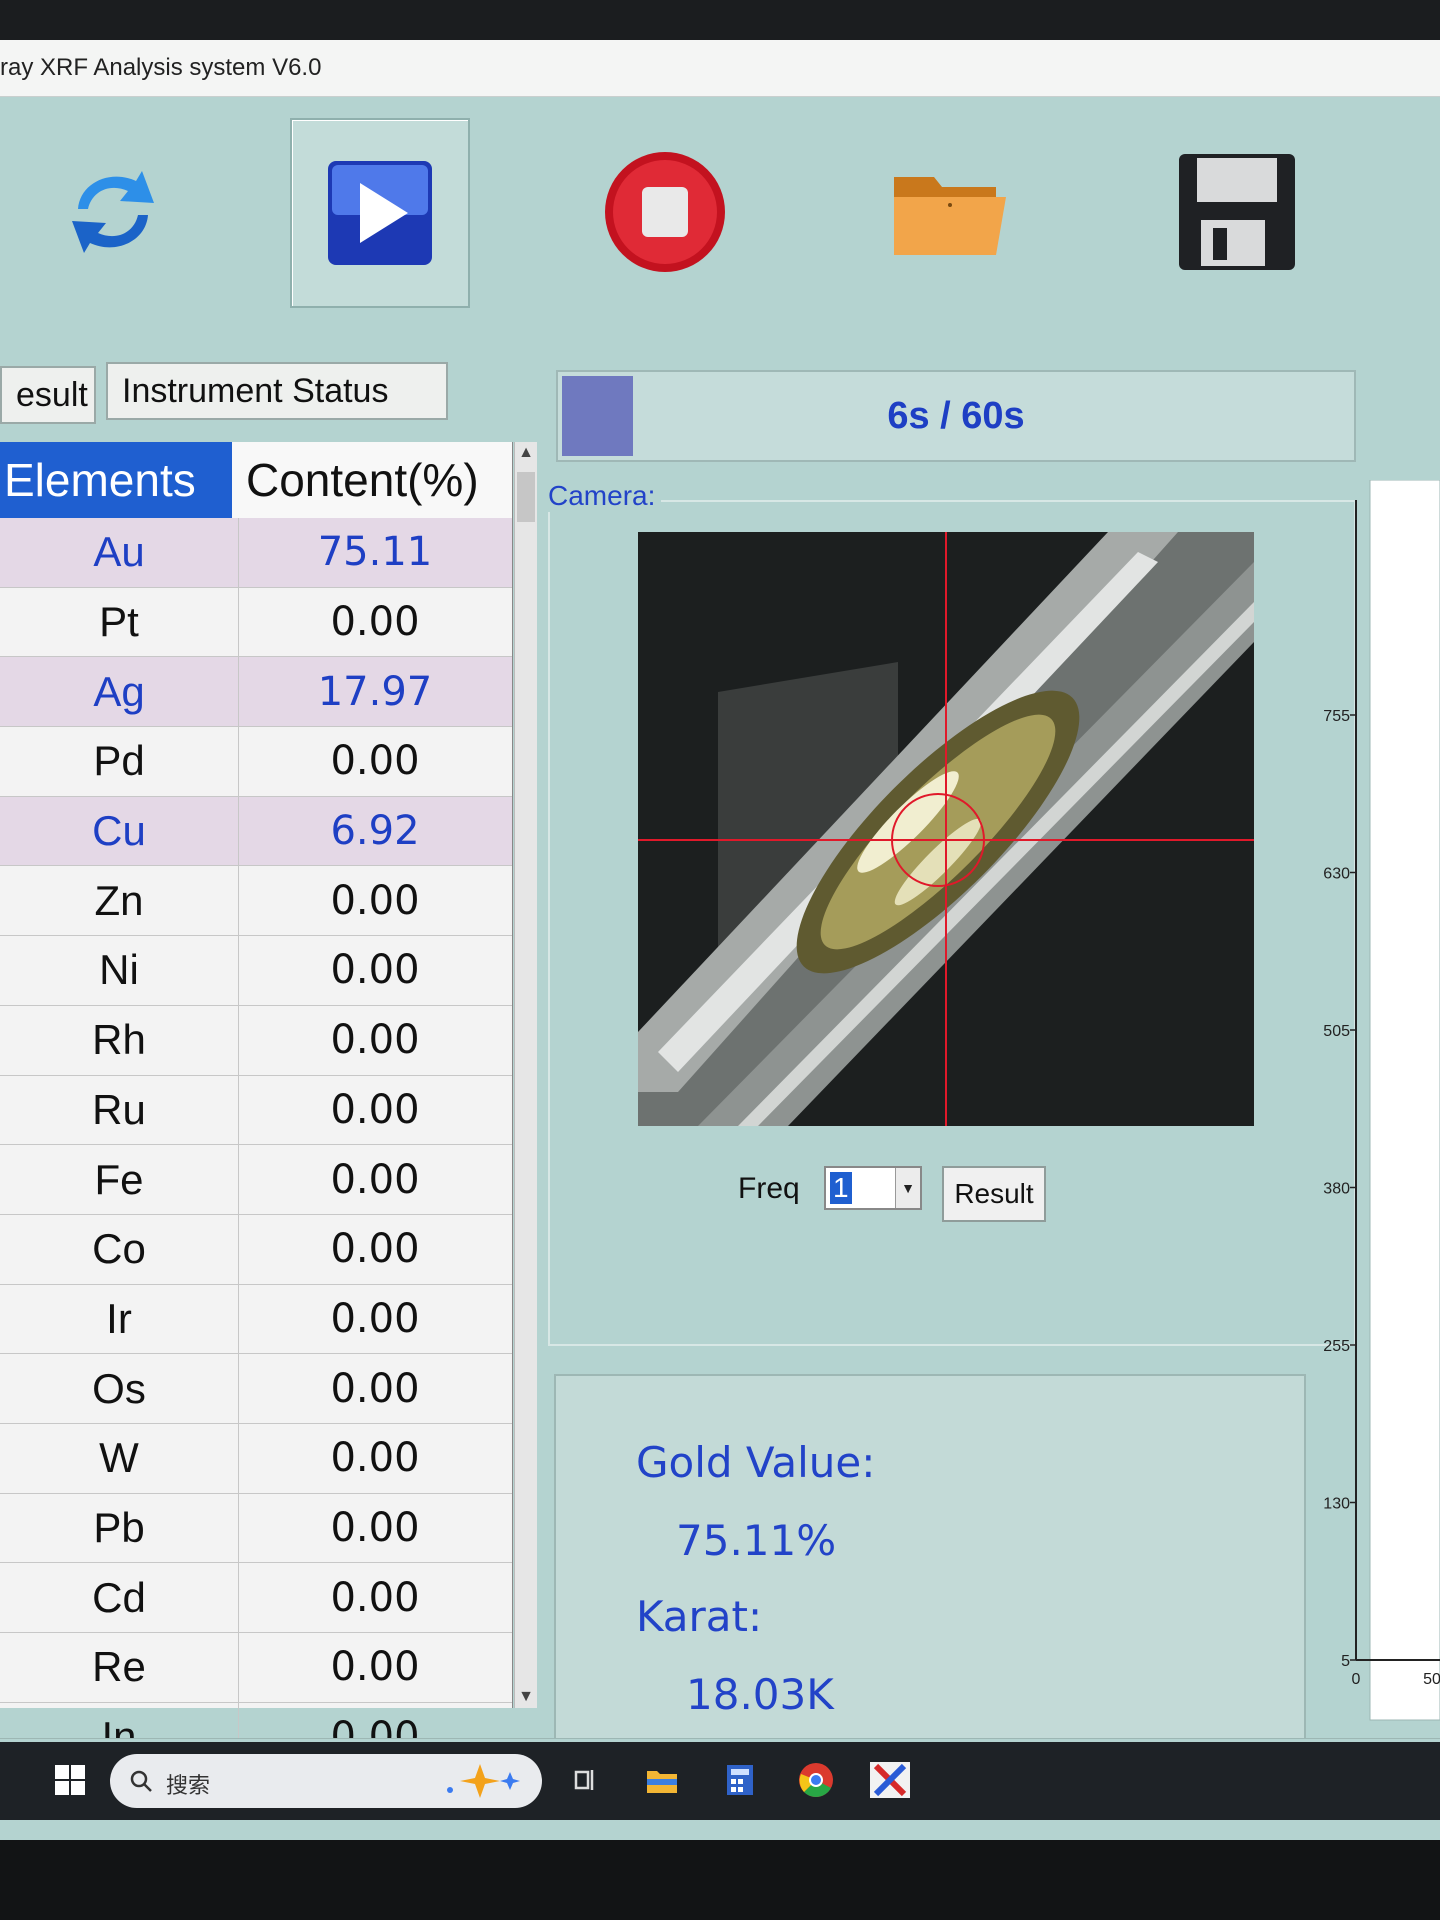 The width and height of the screenshot is (1440, 1920). What do you see at coordinates (256, 831) in the screenshot?
I see `table-row: Cu 6.92` at bounding box center [256, 831].